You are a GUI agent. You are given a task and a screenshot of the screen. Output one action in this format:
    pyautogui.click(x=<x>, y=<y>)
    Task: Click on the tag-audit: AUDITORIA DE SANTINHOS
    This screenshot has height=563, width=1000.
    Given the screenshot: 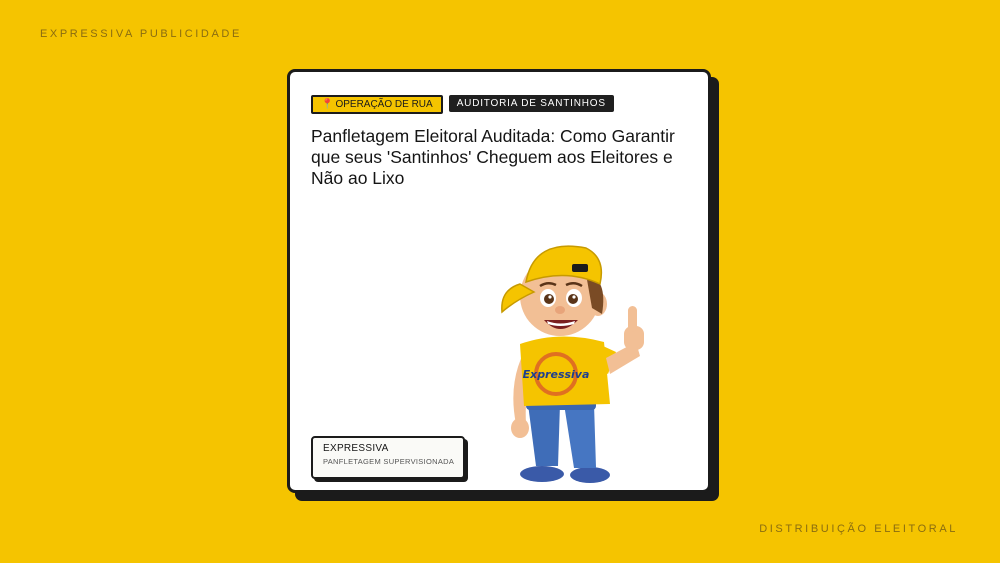 What is the action you would take?
    pyautogui.click(x=531, y=103)
    